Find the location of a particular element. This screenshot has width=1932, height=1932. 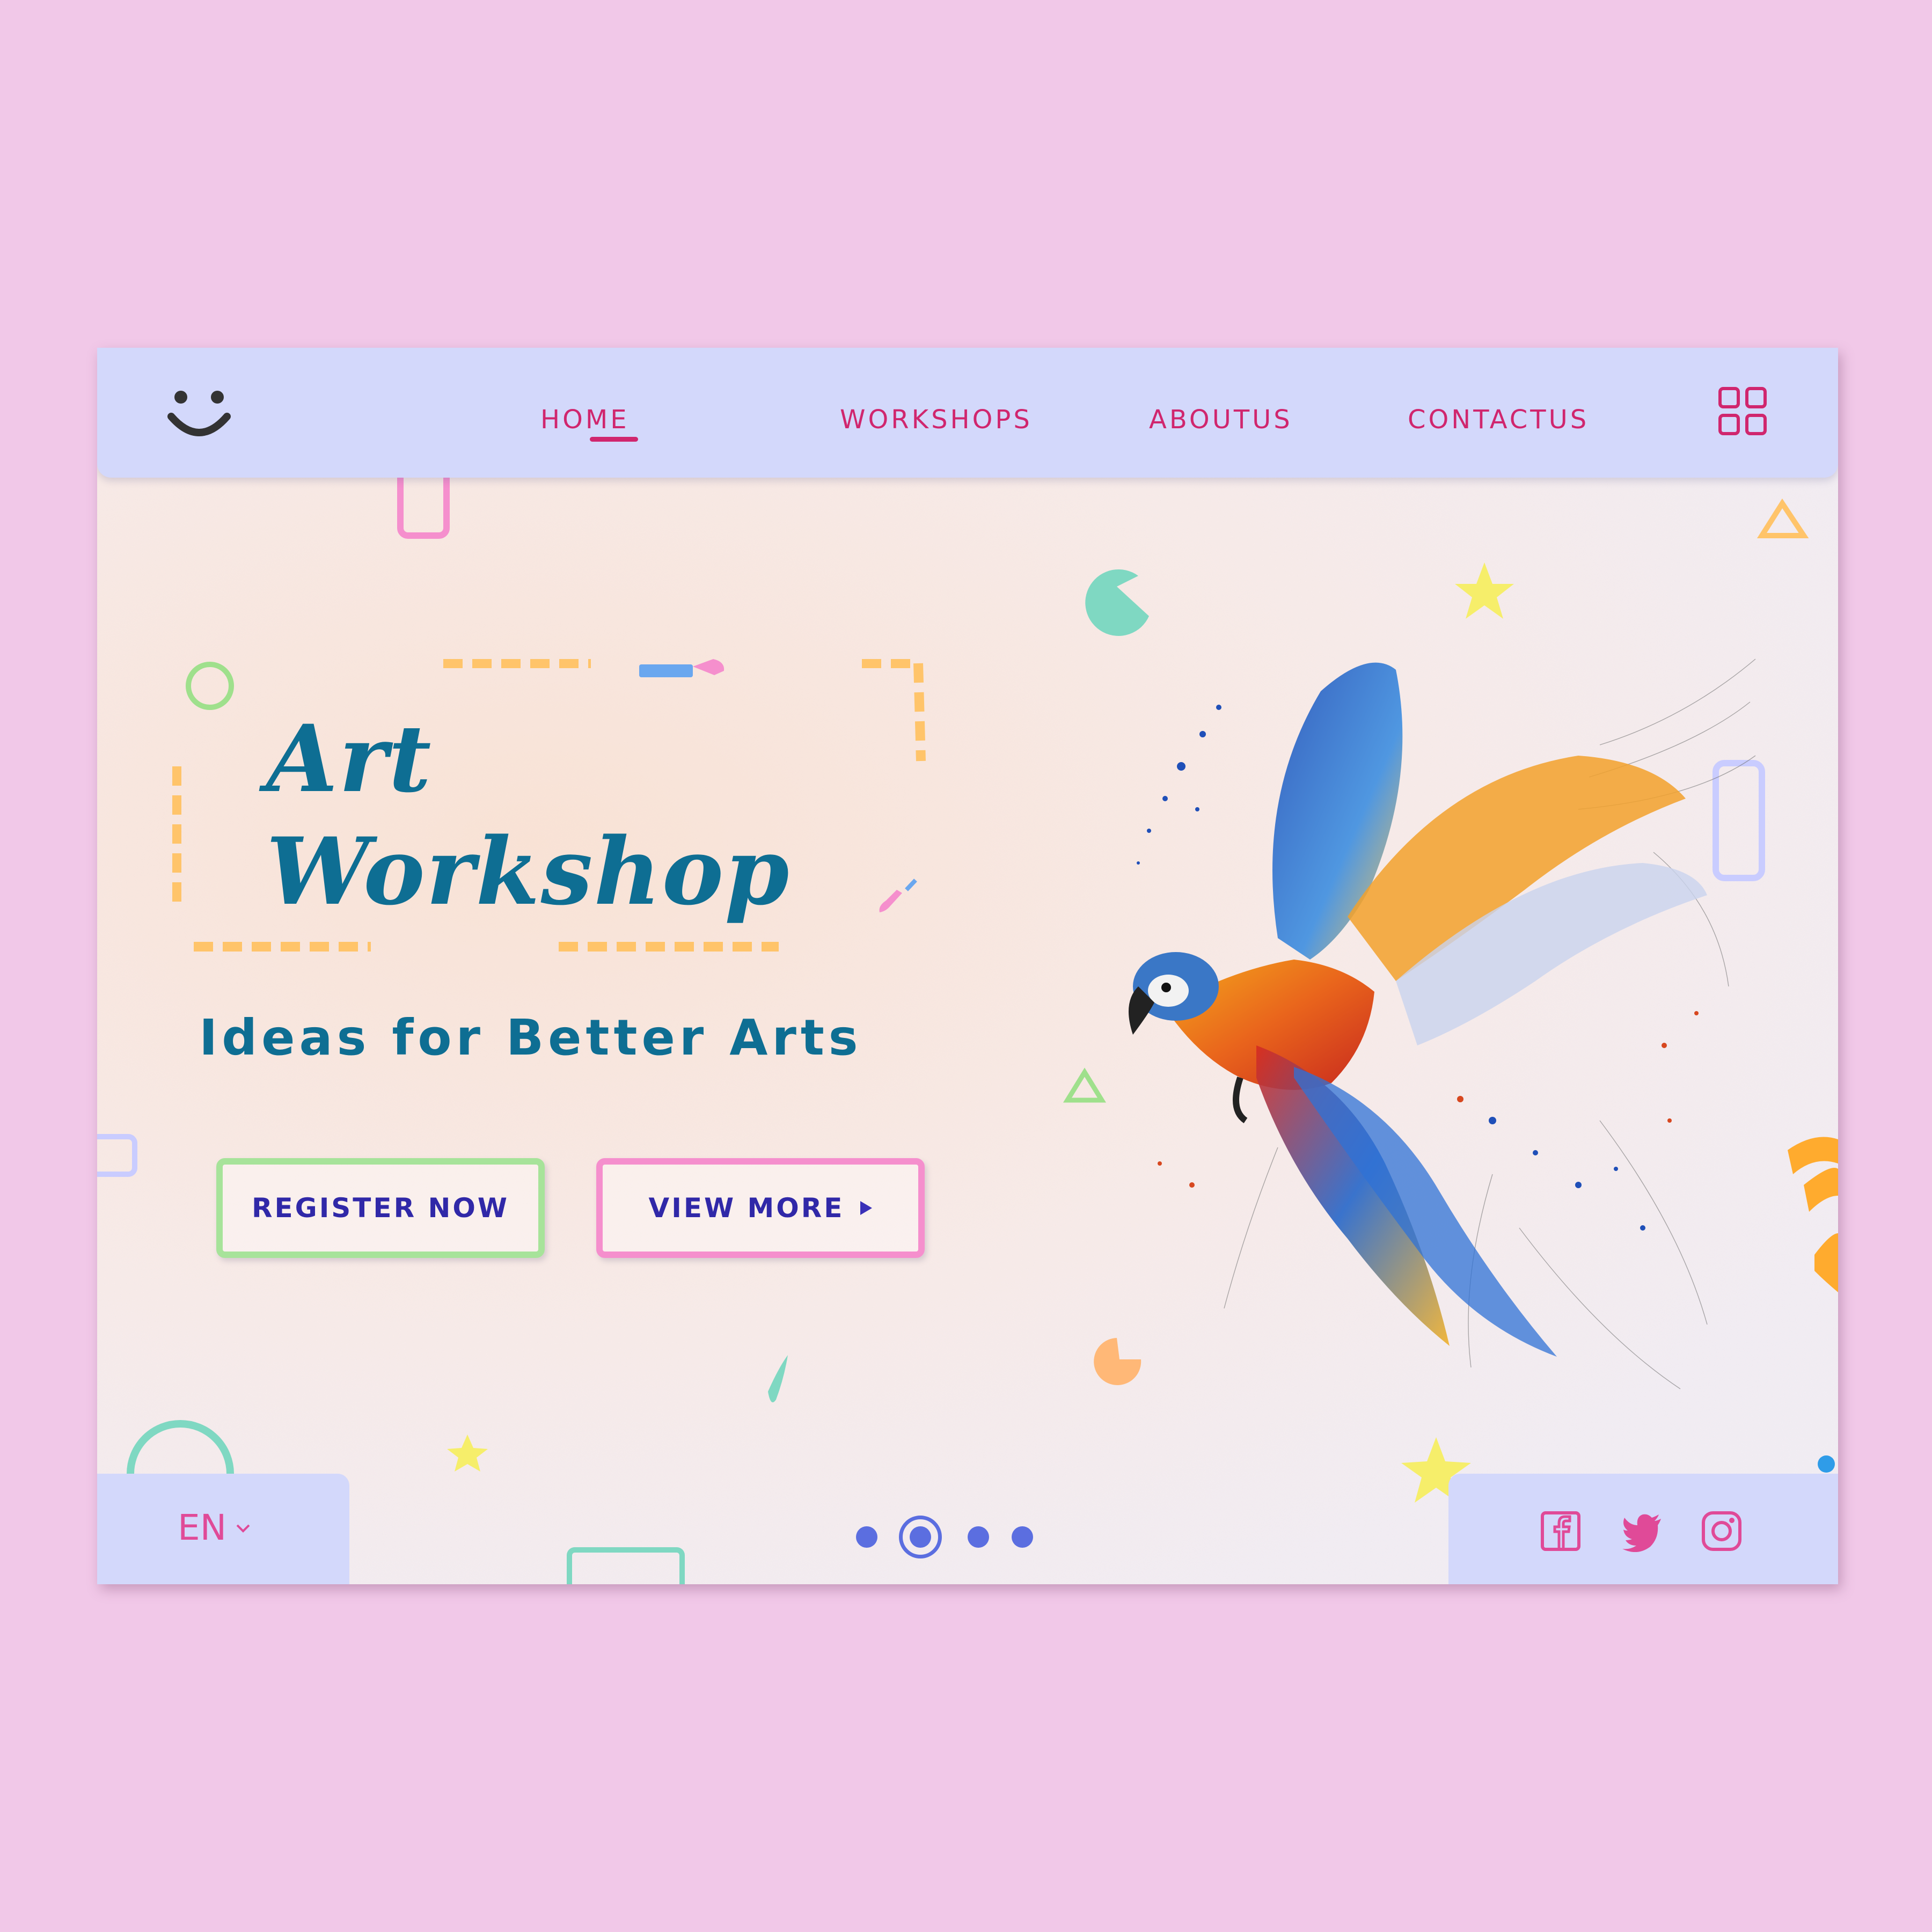

facebook-icon is located at coordinates (1561, 1531).